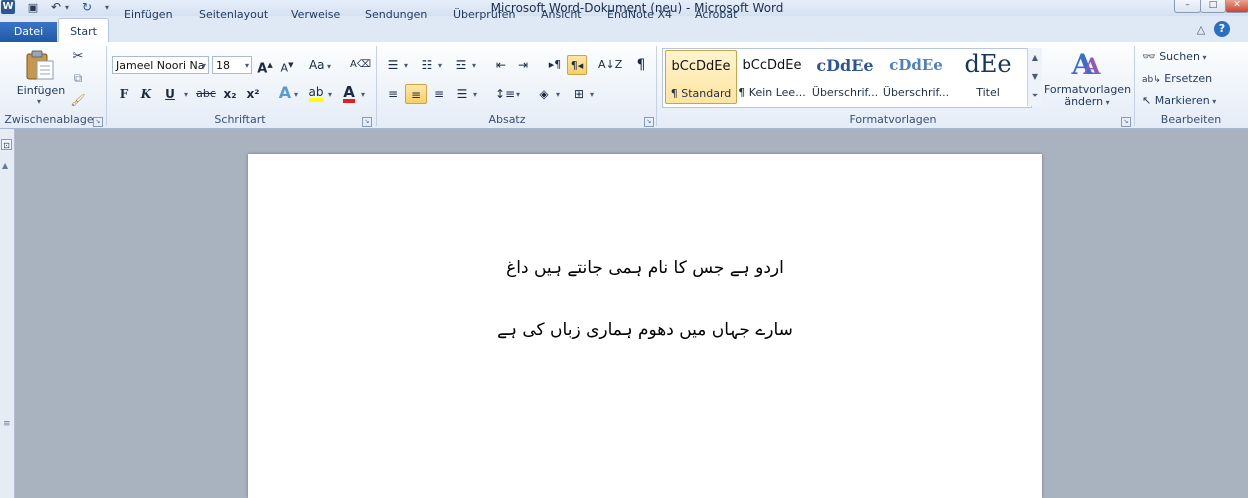  What do you see at coordinates (501, 65) in the screenshot?
I see `decrease-indent-icon: ⇤` at bounding box center [501, 65].